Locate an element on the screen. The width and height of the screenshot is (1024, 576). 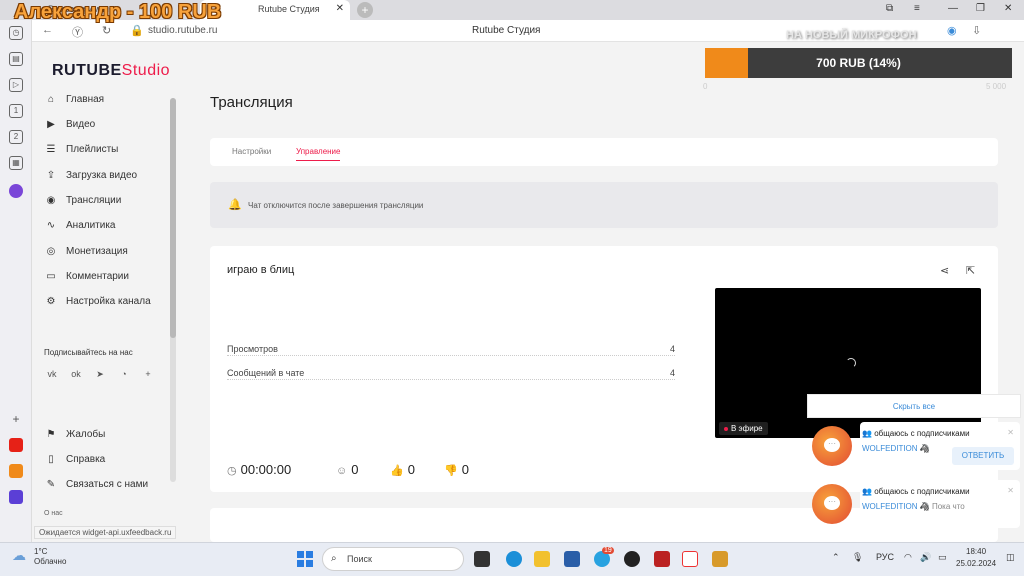
sidebar-scrollbar is located at coordinates (173, 290).